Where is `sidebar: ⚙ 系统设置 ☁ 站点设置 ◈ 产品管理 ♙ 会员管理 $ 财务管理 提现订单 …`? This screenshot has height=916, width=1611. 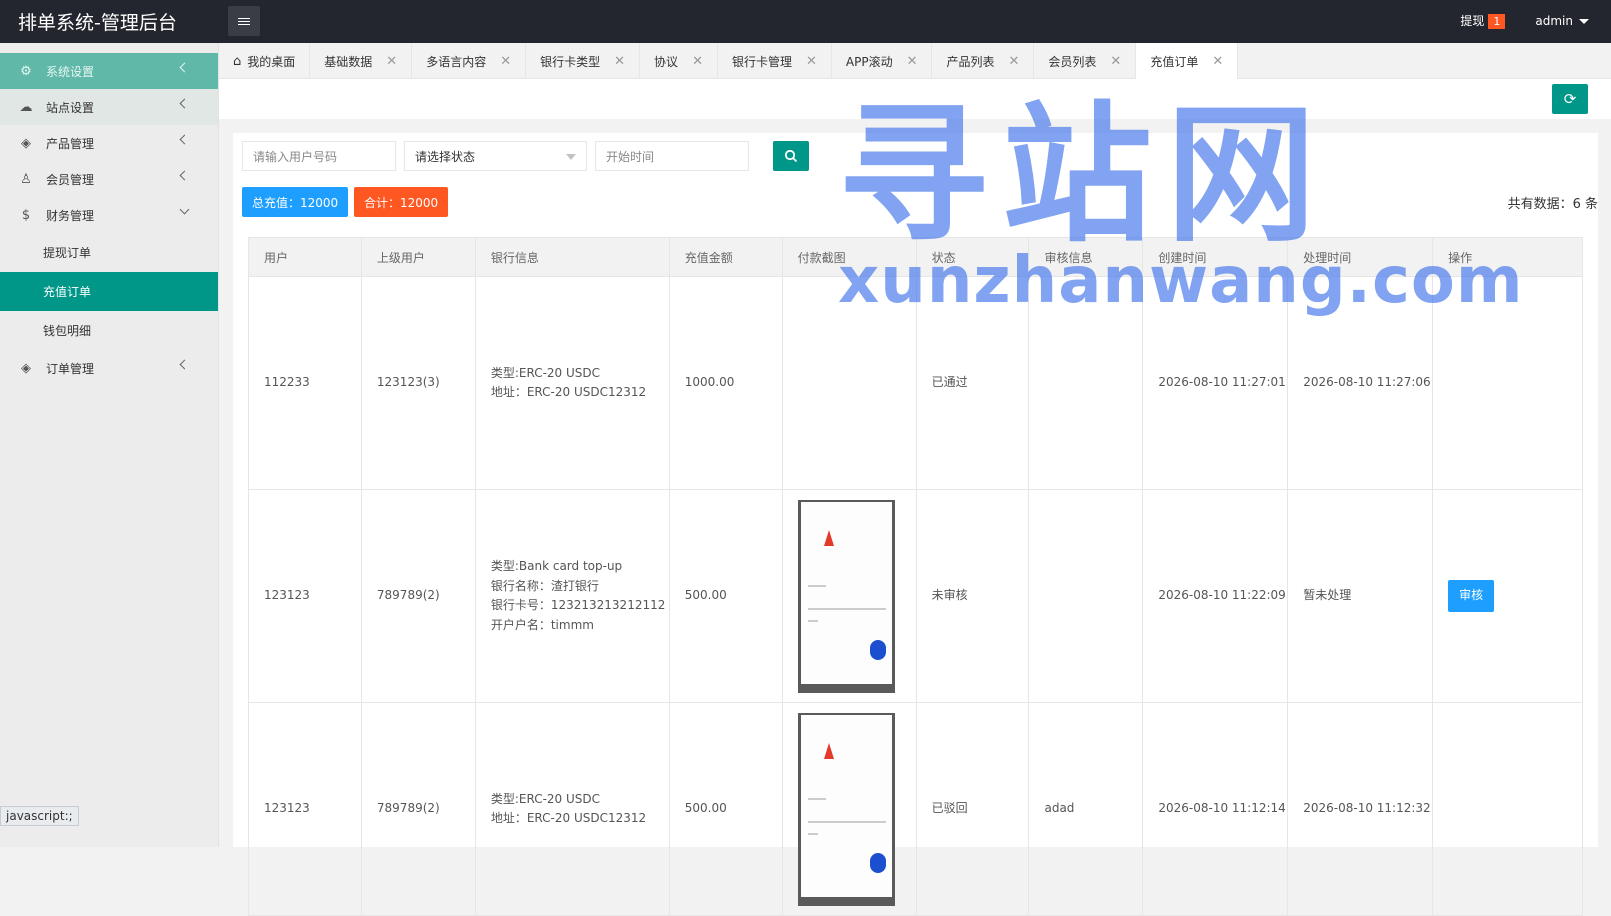
sidebar: ⚙ 系统设置 ☁ 站点设置 ◈ 产品管理 ♙ 会员管理 $ 财务管理 提现订单 … is located at coordinates (109, 445).